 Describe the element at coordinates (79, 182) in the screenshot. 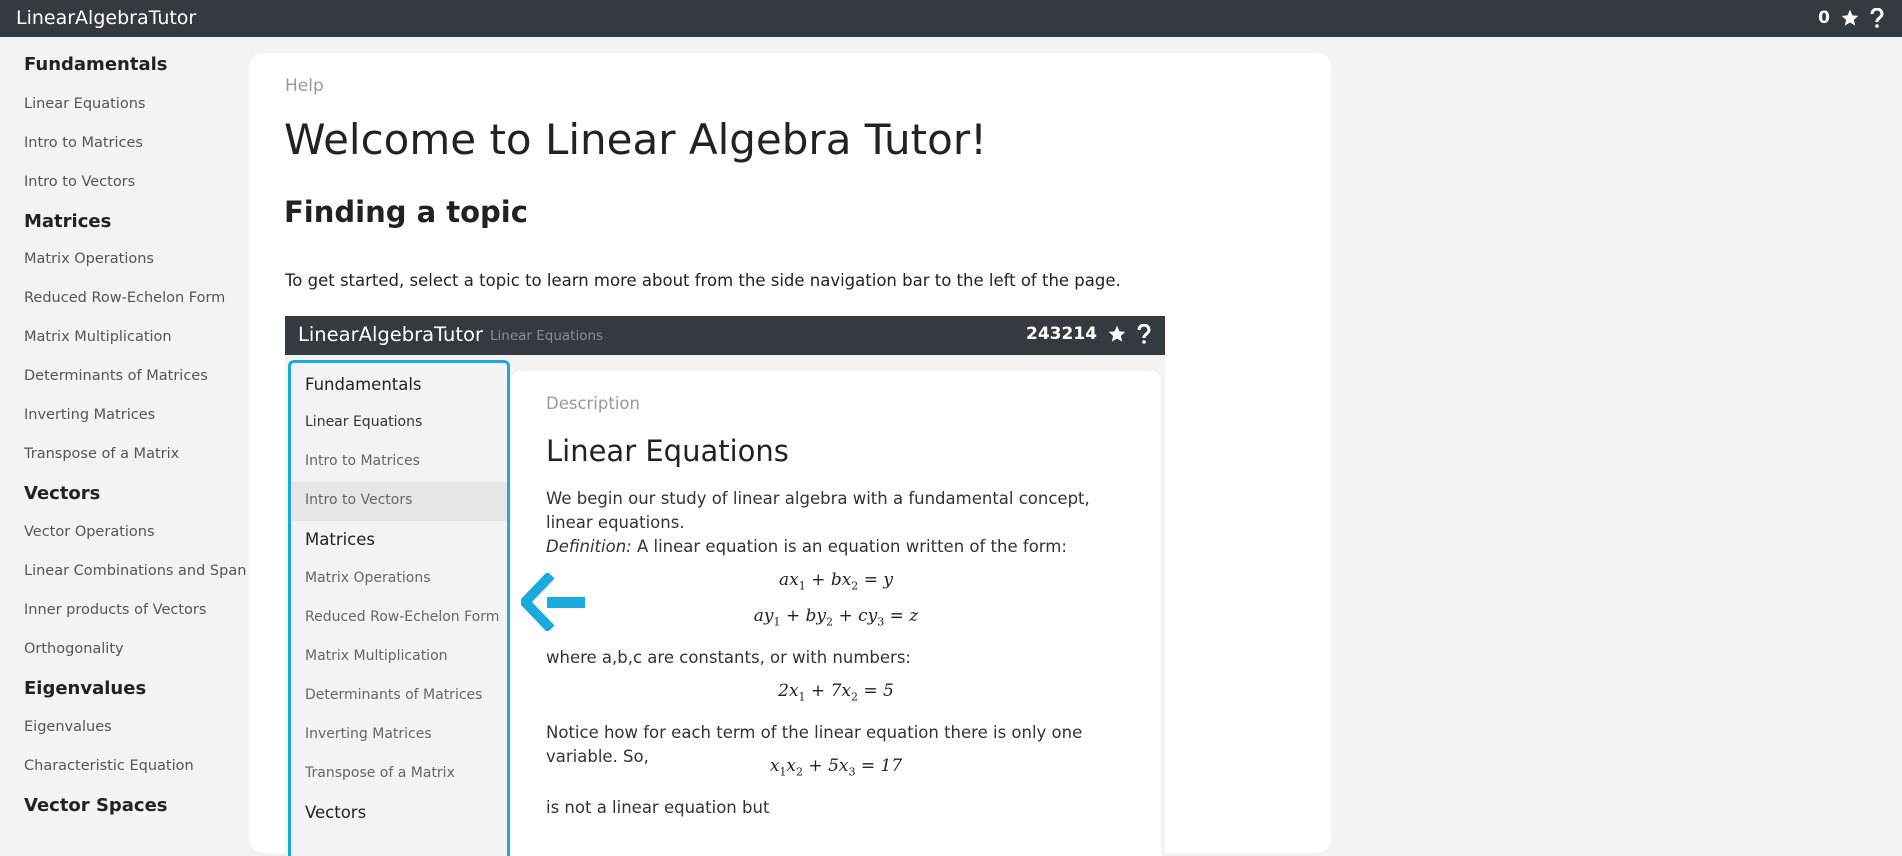

I see `sidebar-item-intro-to-vectors: Intro to Vectors` at that location.